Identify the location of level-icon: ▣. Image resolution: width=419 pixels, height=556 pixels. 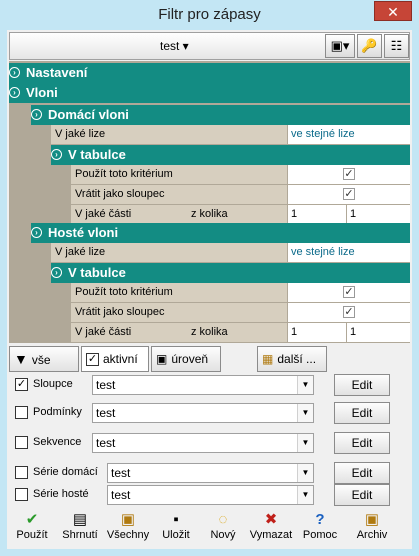
(162, 359).